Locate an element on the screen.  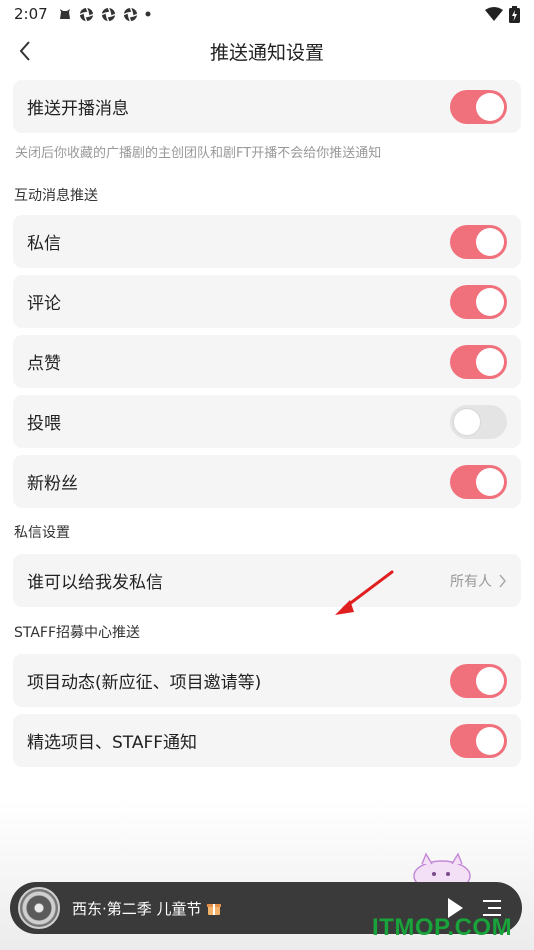
setting-label: 新粉丝 is located at coordinates (52, 484).